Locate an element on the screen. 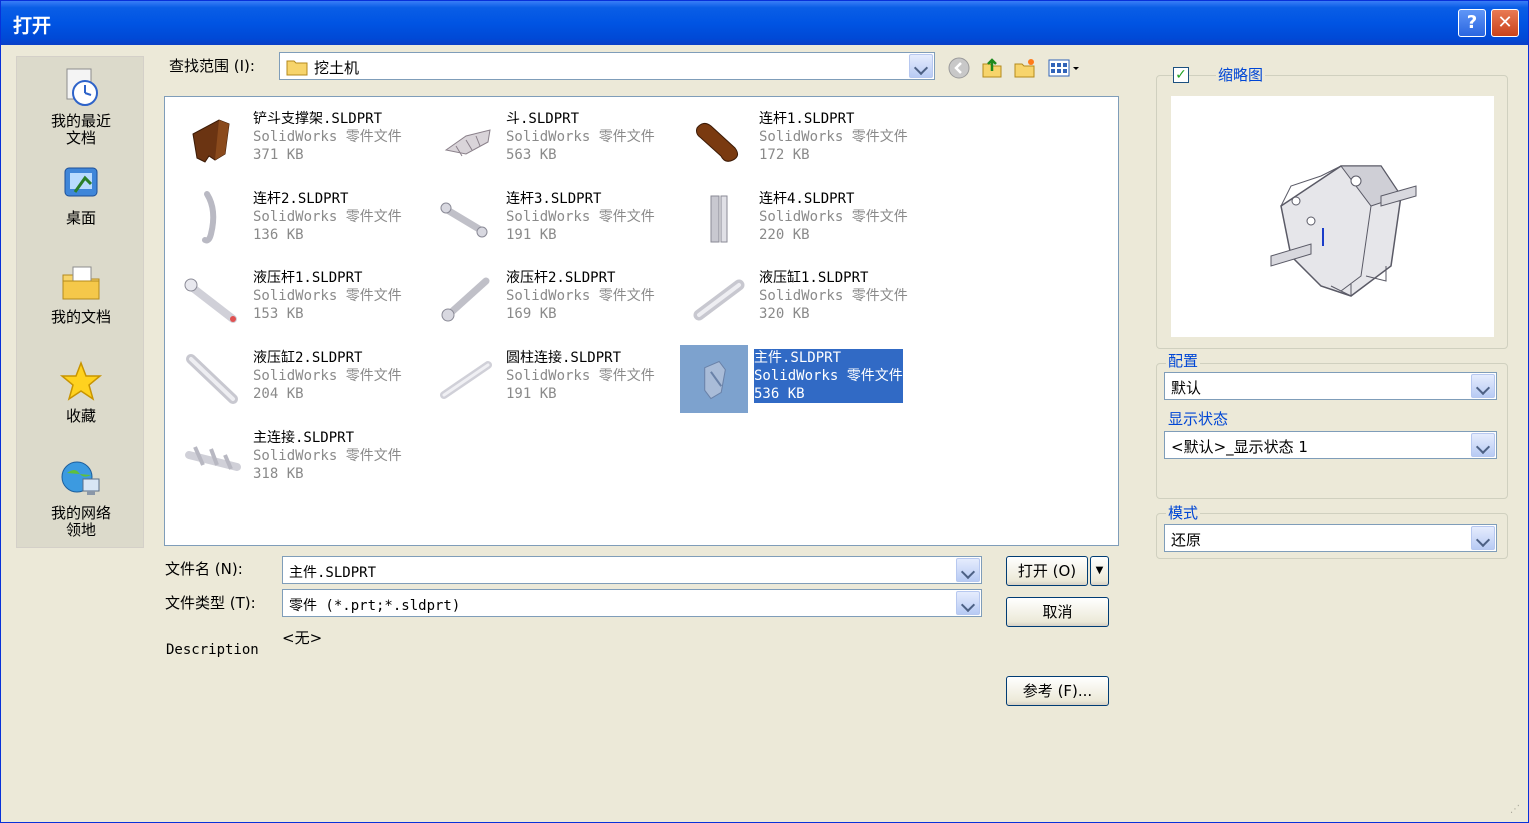 The image size is (1529, 823). favorites-star-icon is located at coordinates (81, 380).